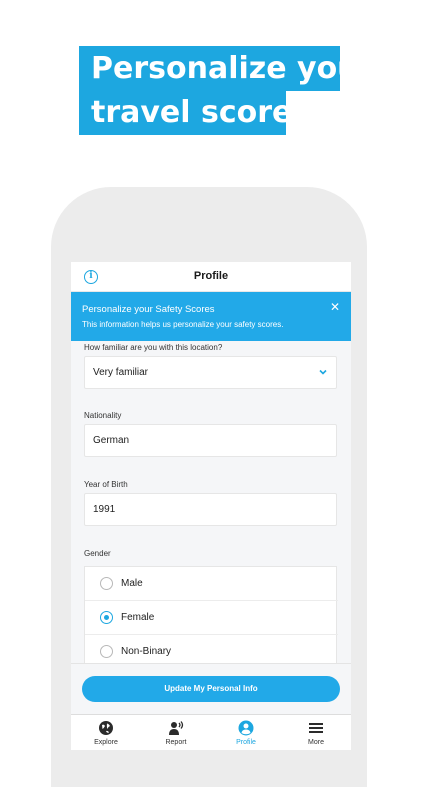 The height and width of the screenshot is (787, 422). What do you see at coordinates (246, 728) in the screenshot?
I see `profile-icon` at bounding box center [246, 728].